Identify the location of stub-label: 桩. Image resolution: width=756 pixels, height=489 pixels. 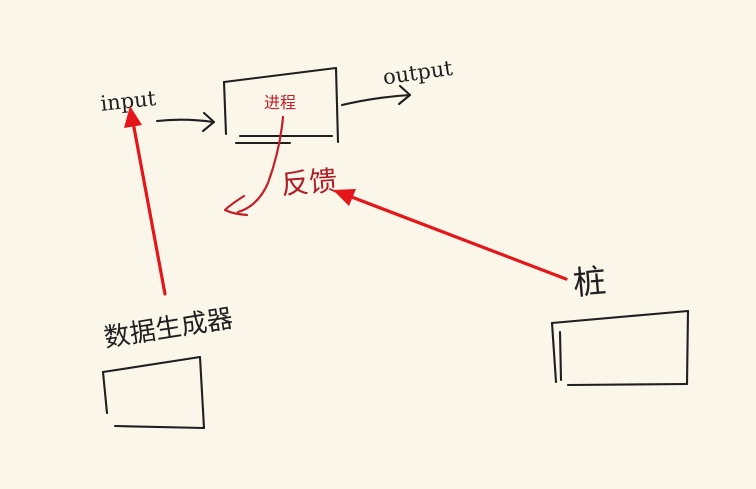
(589, 282).